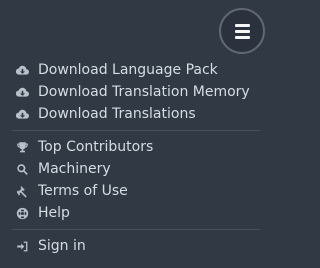 The width and height of the screenshot is (320, 268). What do you see at coordinates (22, 191) in the screenshot?
I see `gavel-icon` at bounding box center [22, 191].